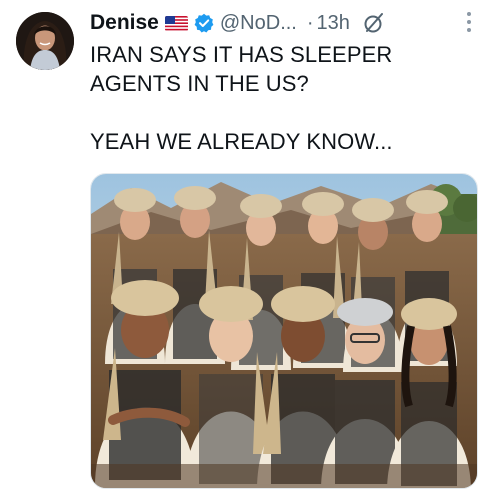 The width and height of the screenshot is (488, 500). What do you see at coordinates (204, 23) in the screenshot?
I see `verified-badge-icon` at bounding box center [204, 23].